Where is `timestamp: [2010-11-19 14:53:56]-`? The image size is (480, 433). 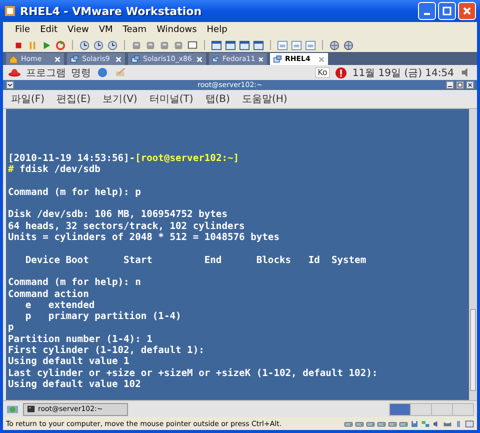
timestamp: [2010-11-19 14:53:56]- is located at coordinates (72, 158).